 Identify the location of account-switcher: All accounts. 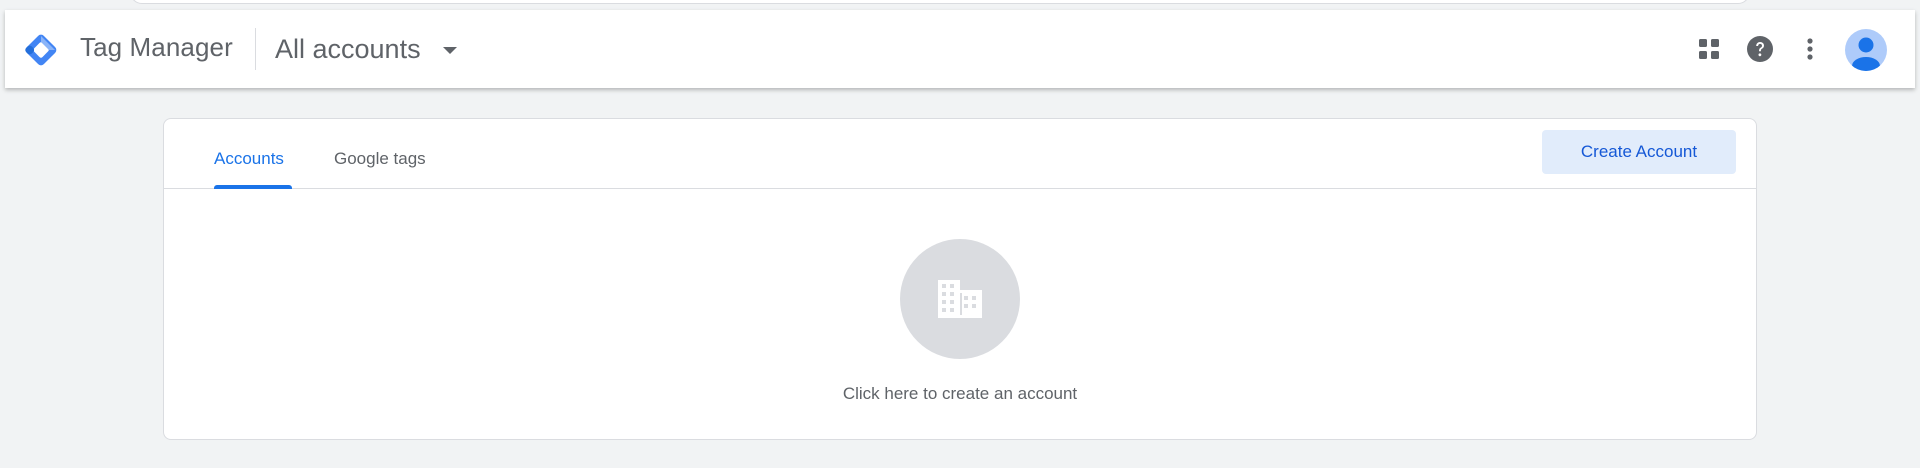
(366, 49).